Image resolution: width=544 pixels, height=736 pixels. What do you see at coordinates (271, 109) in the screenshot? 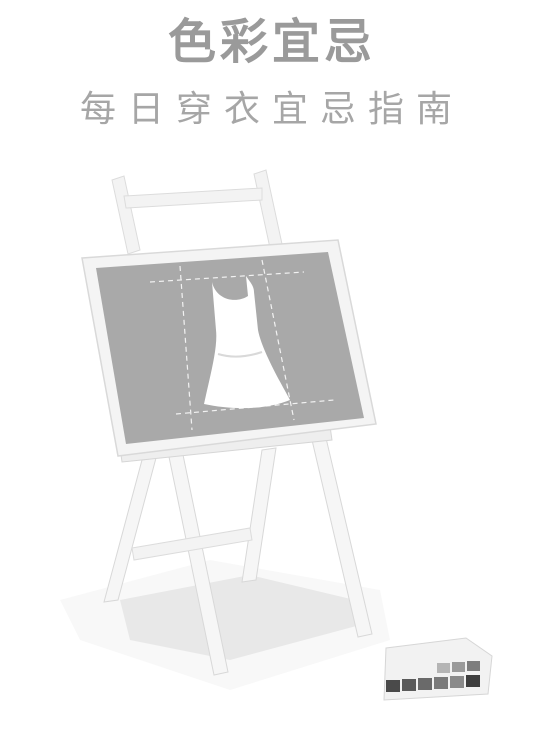
I see `page-subtitle: 每日穿衣宜忌指南` at bounding box center [271, 109].